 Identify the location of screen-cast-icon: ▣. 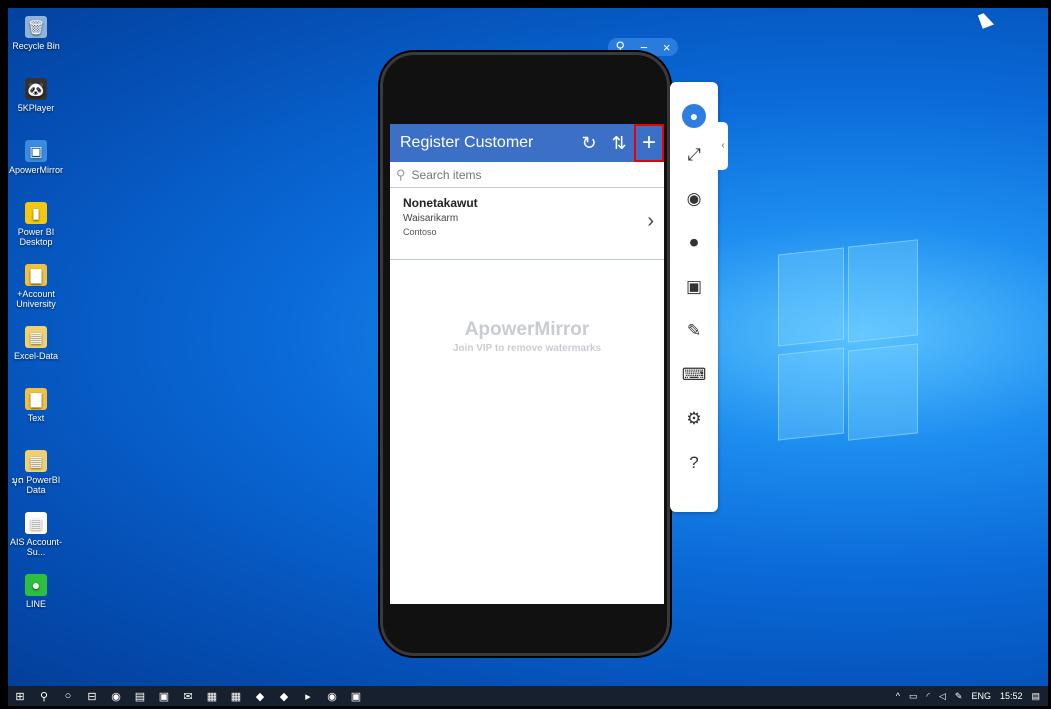
(694, 287).